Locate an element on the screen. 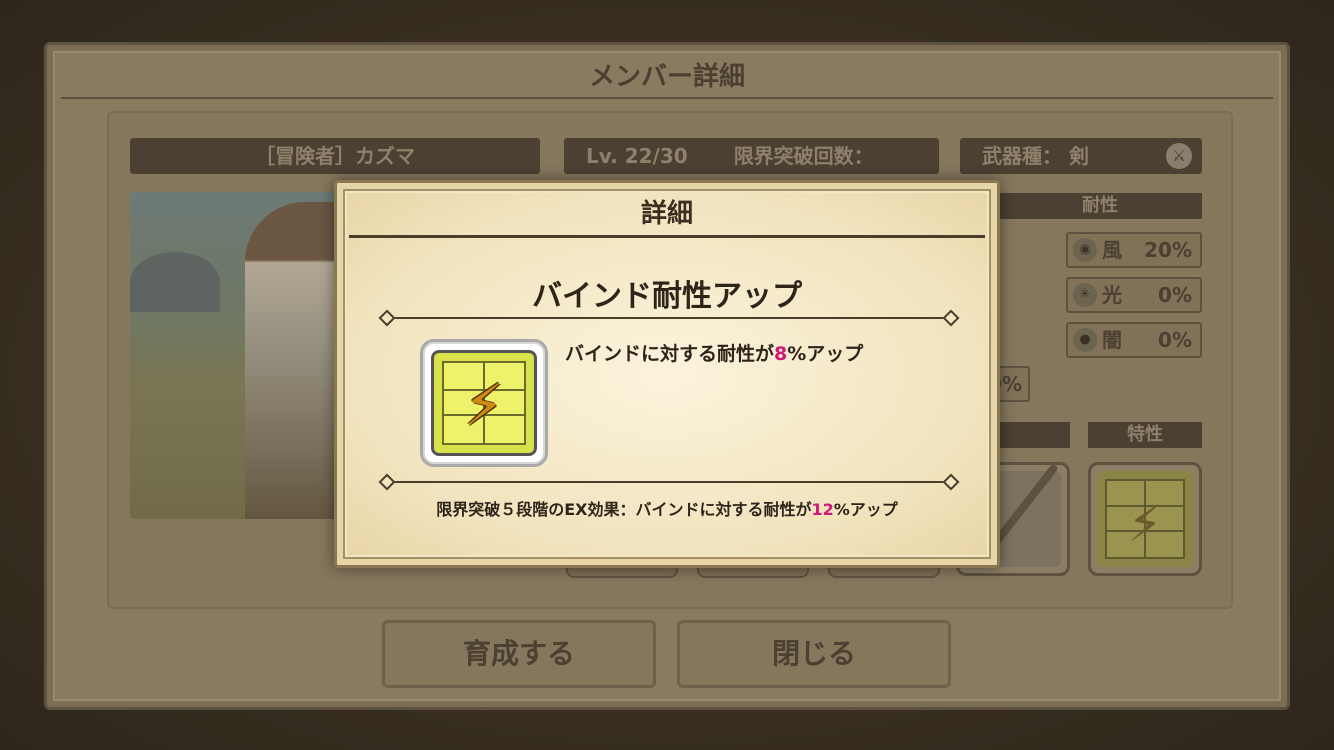  resistance-name: 風 is located at coordinates (1112, 250).